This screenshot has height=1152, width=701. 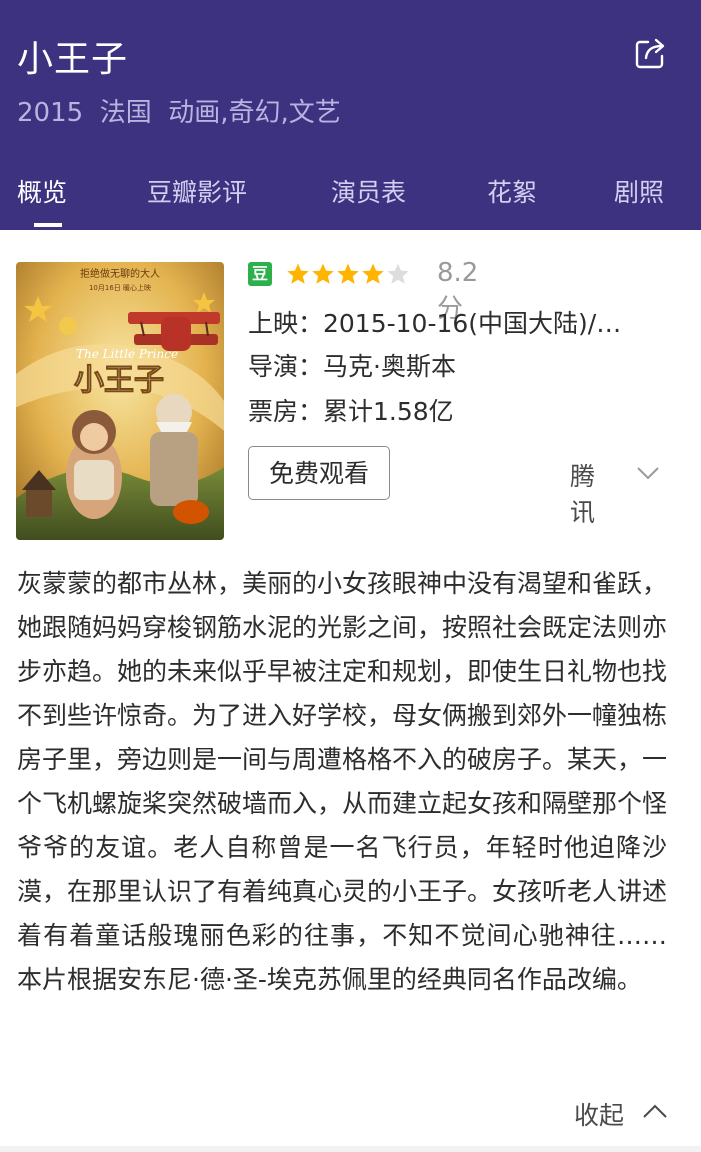 I want to click on chevron-down-icon, so click(x=648, y=473).